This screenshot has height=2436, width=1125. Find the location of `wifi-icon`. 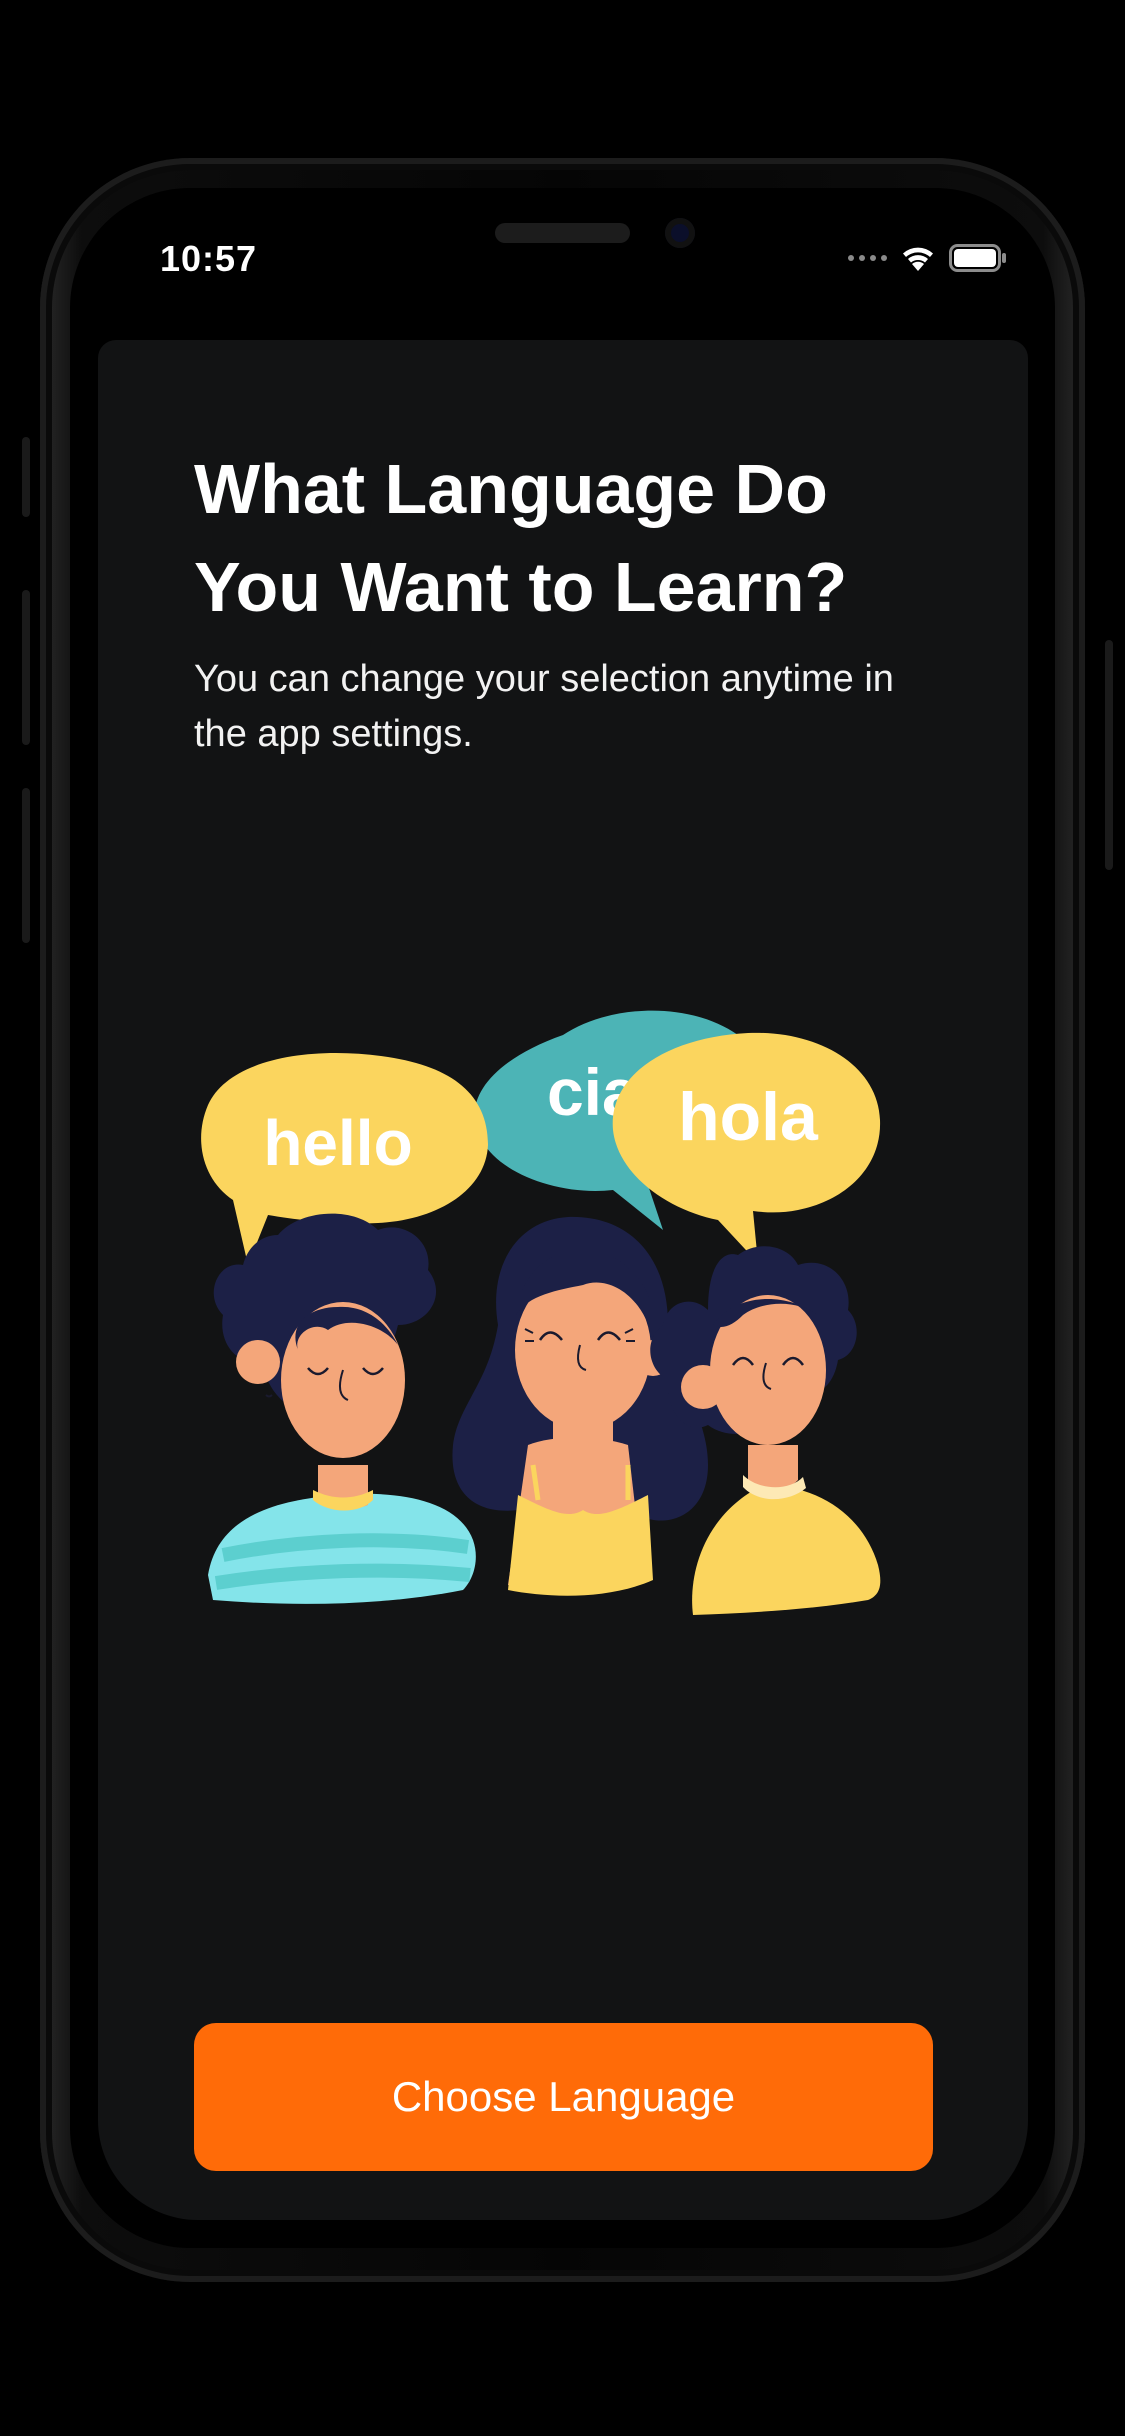

wifi-icon is located at coordinates (918, 259).